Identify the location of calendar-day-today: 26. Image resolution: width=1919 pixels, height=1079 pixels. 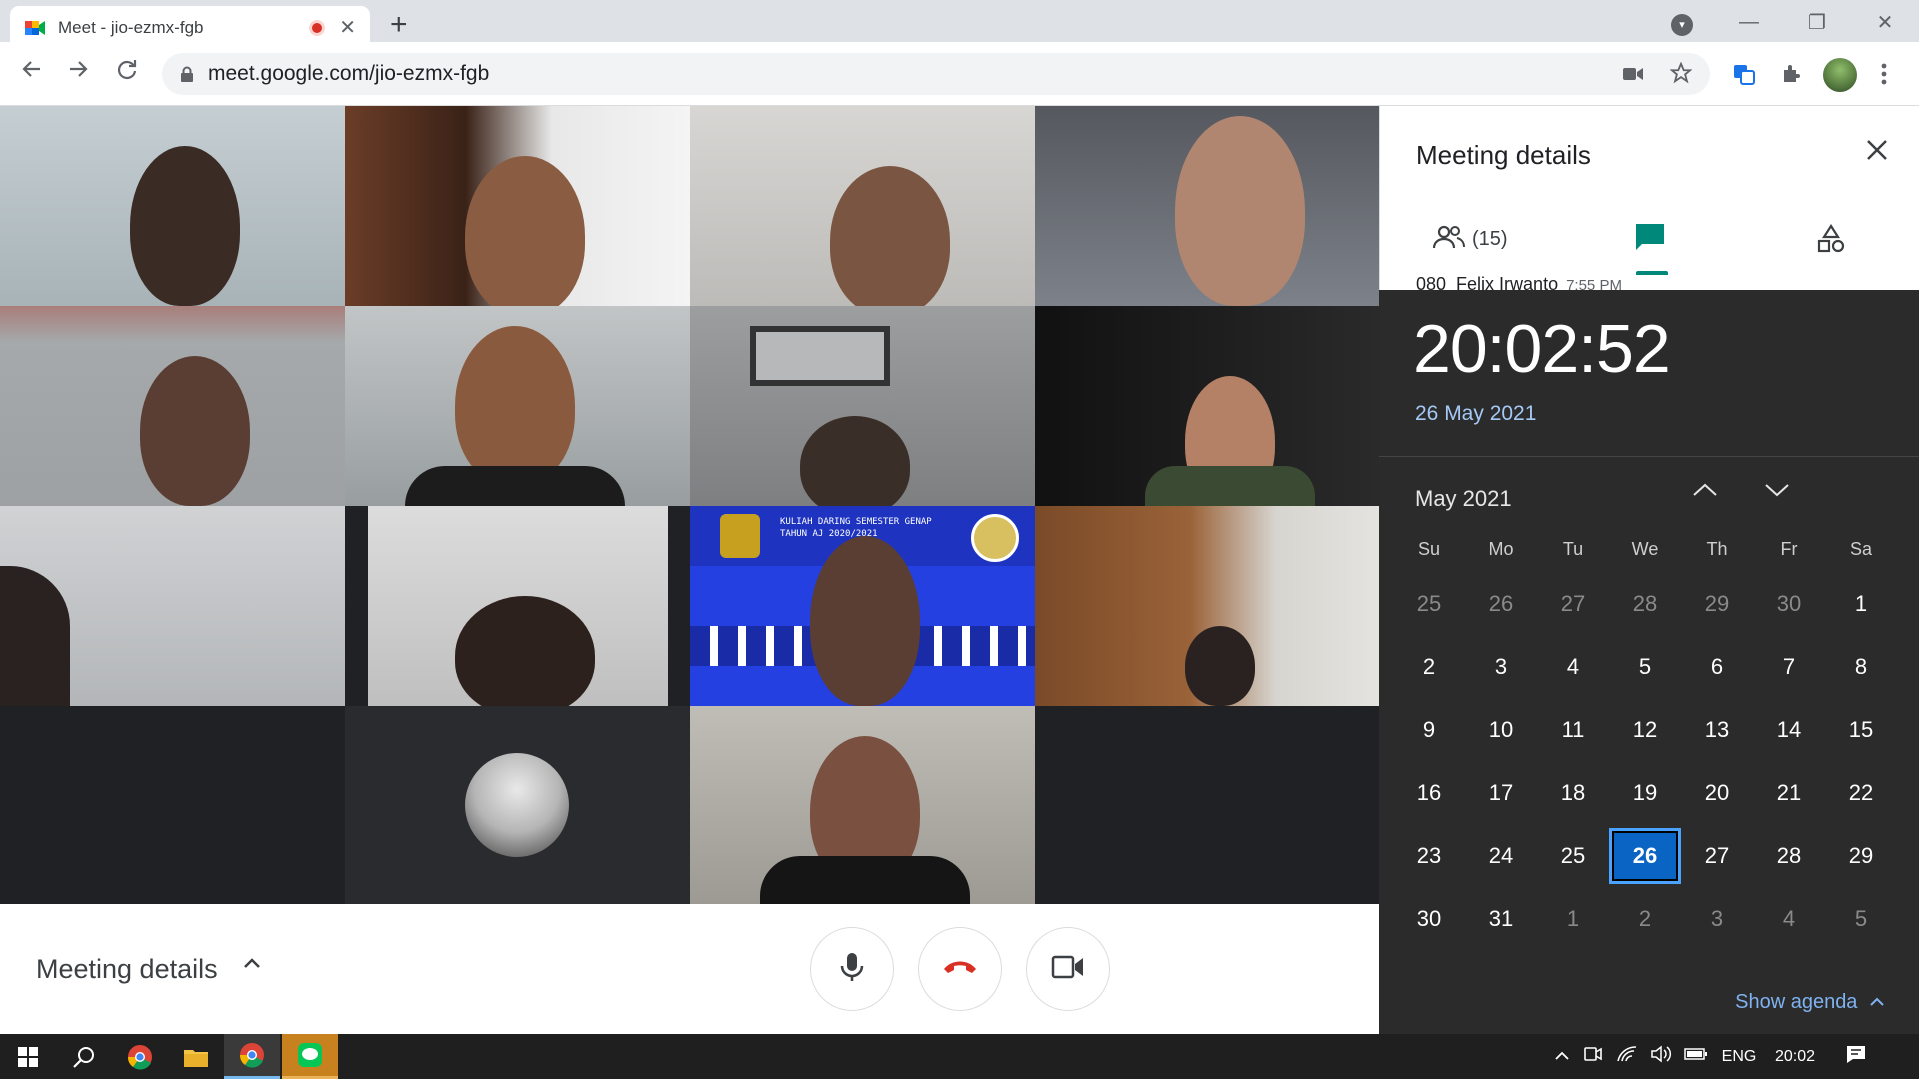
(1645, 855).